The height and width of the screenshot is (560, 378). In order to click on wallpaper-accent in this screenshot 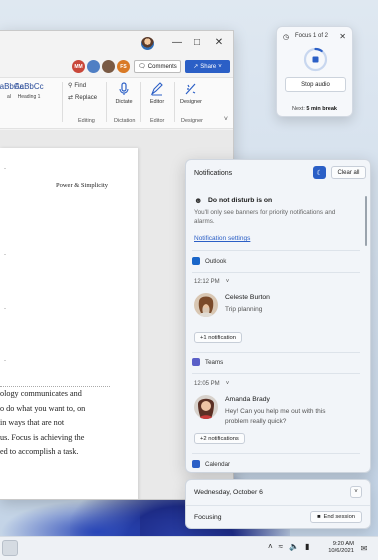, I will do `click(70, 520)`.